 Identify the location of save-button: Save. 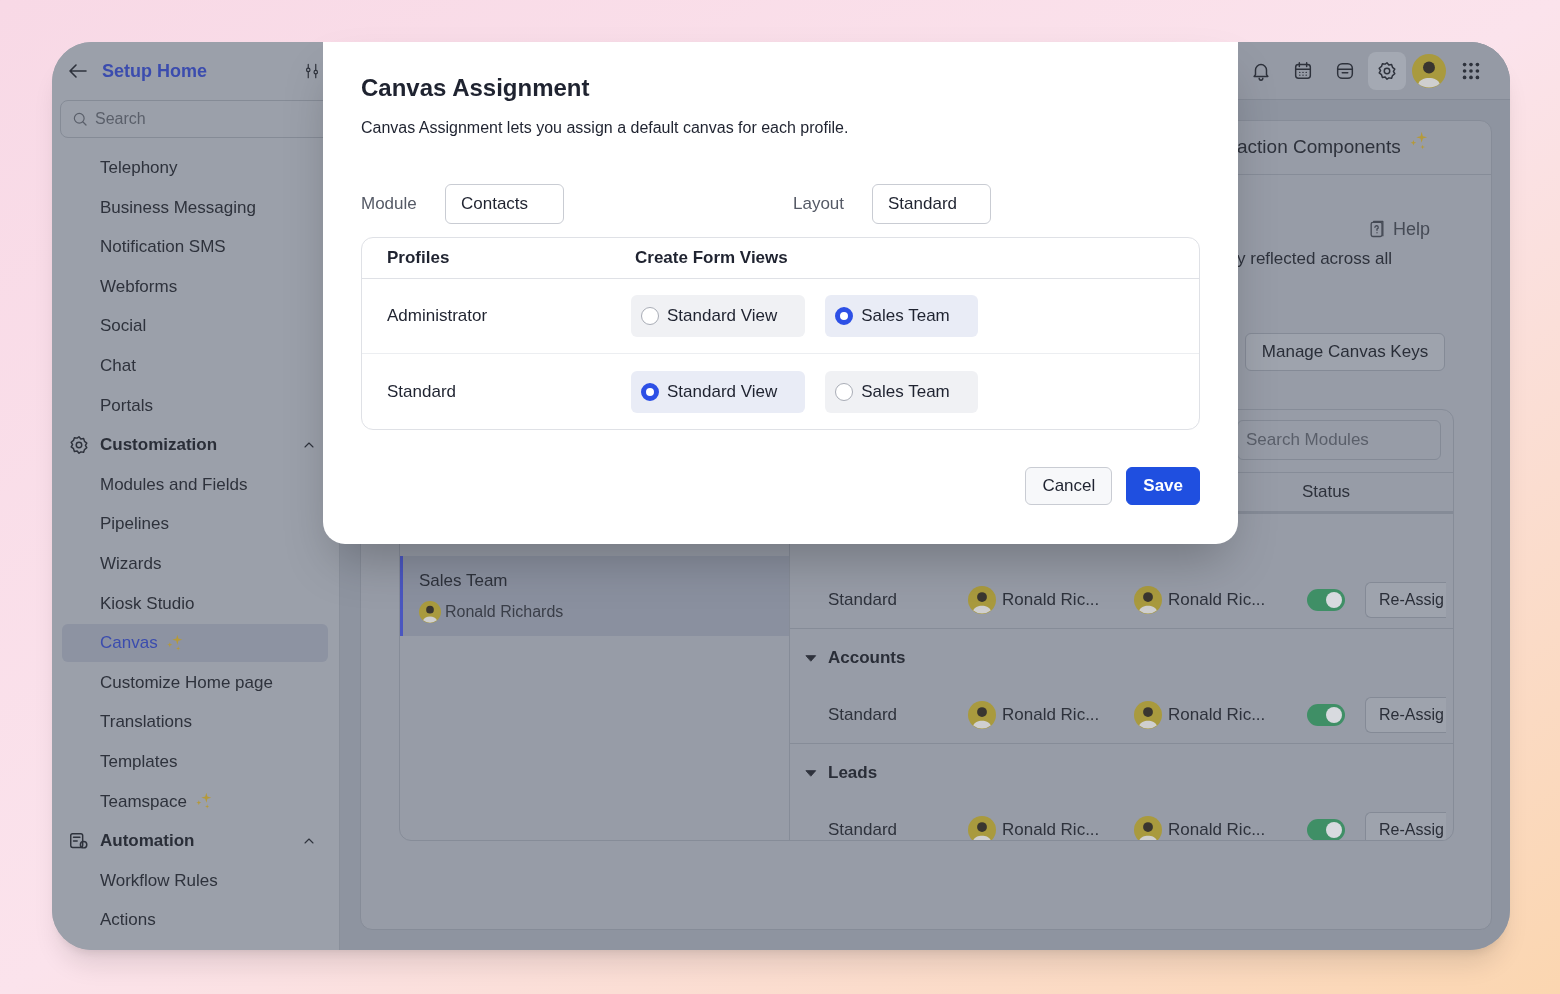
(1163, 486).